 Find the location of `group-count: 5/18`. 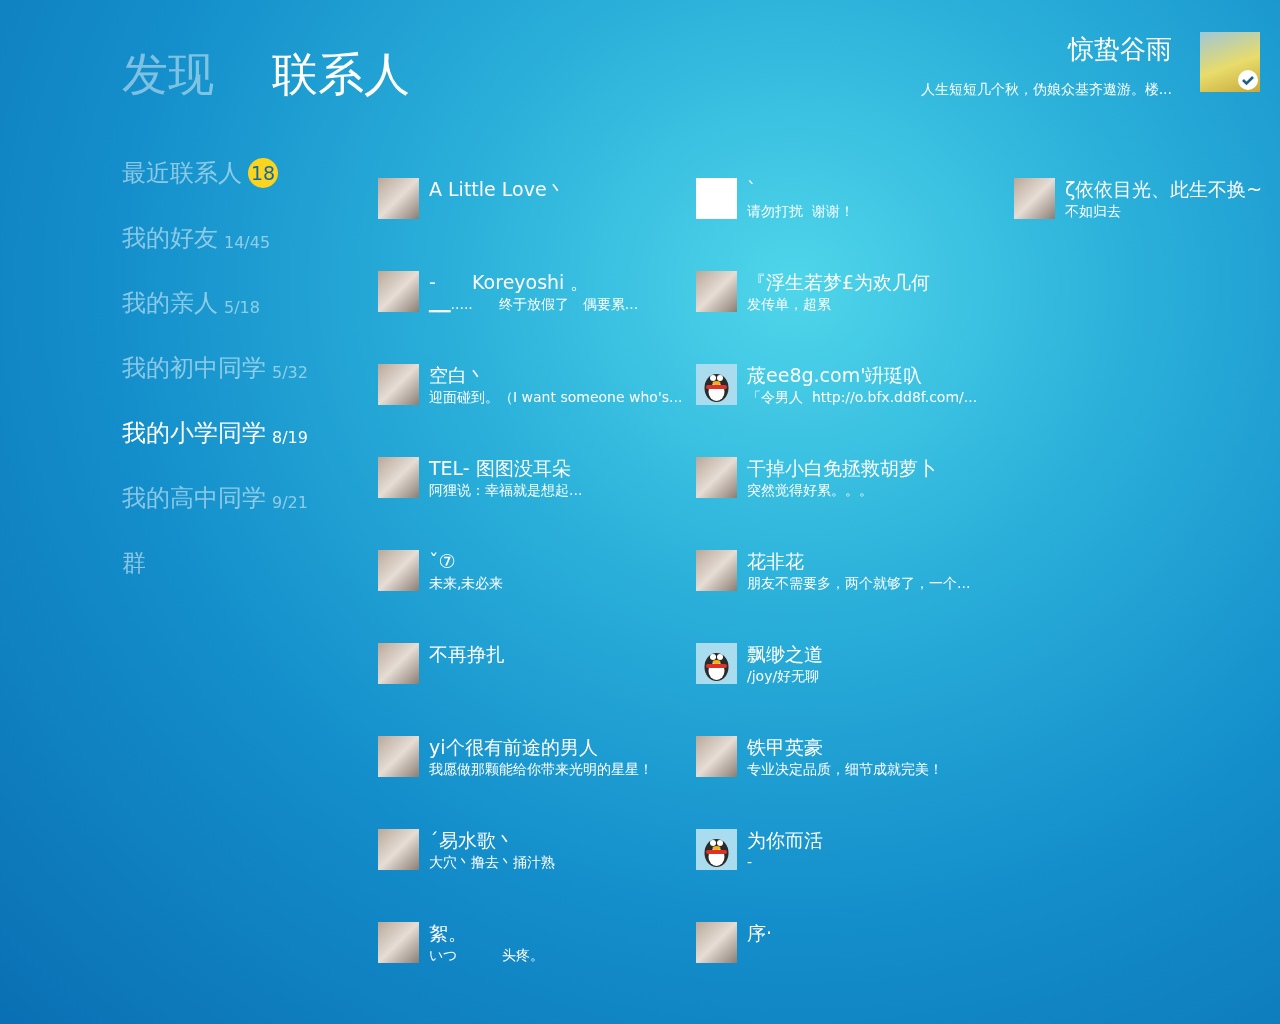

group-count: 5/18 is located at coordinates (242, 306).